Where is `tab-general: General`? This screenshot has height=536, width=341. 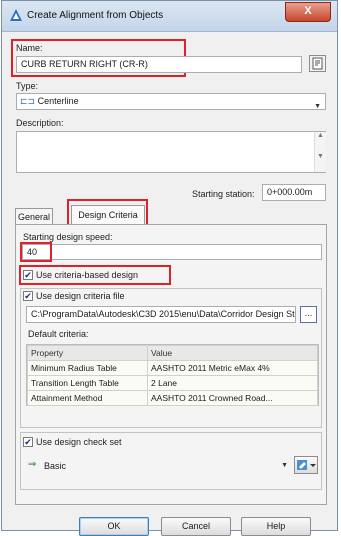
tab-general: General is located at coordinates (34, 216).